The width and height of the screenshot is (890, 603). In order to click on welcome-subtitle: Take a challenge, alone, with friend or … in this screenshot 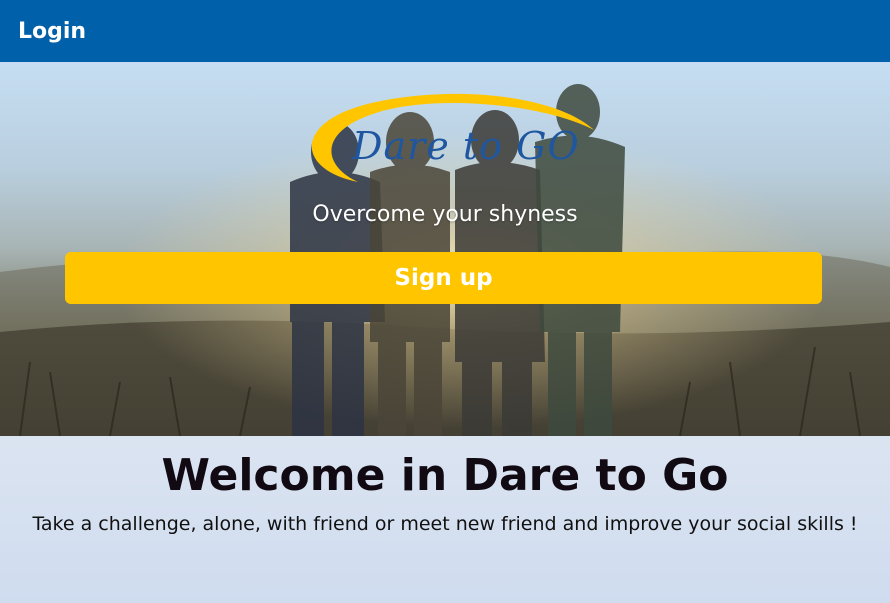, I will do `click(445, 524)`.